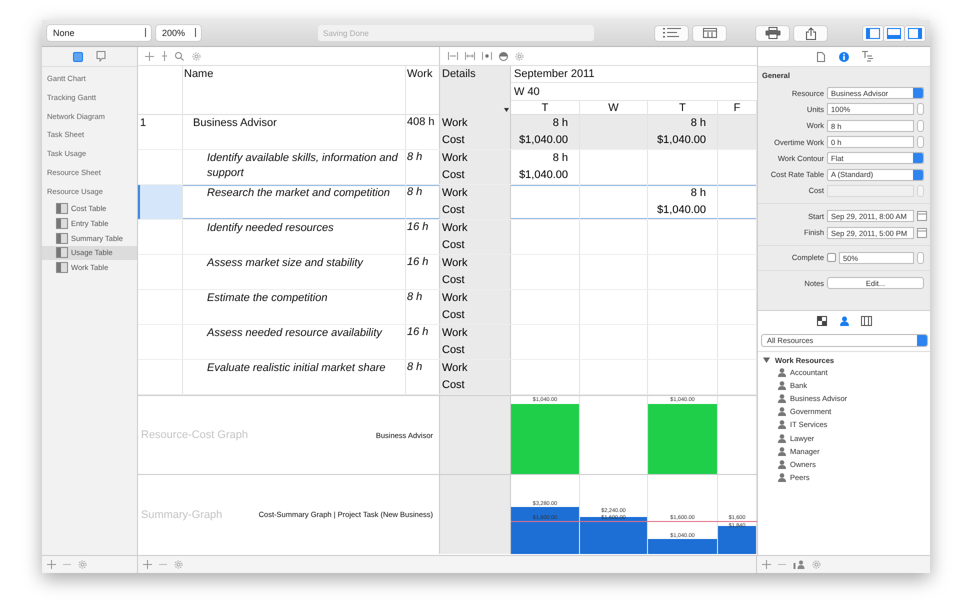 The width and height of the screenshot is (973, 615). I want to click on column-header: Work, so click(419, 74).